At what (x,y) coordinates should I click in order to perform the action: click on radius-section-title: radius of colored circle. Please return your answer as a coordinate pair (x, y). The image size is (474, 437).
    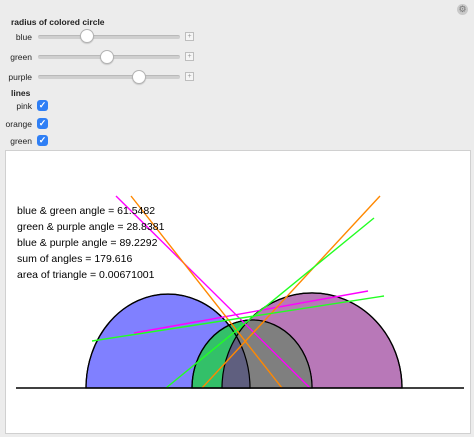
    Looking at the image, I should click on (58, 22).